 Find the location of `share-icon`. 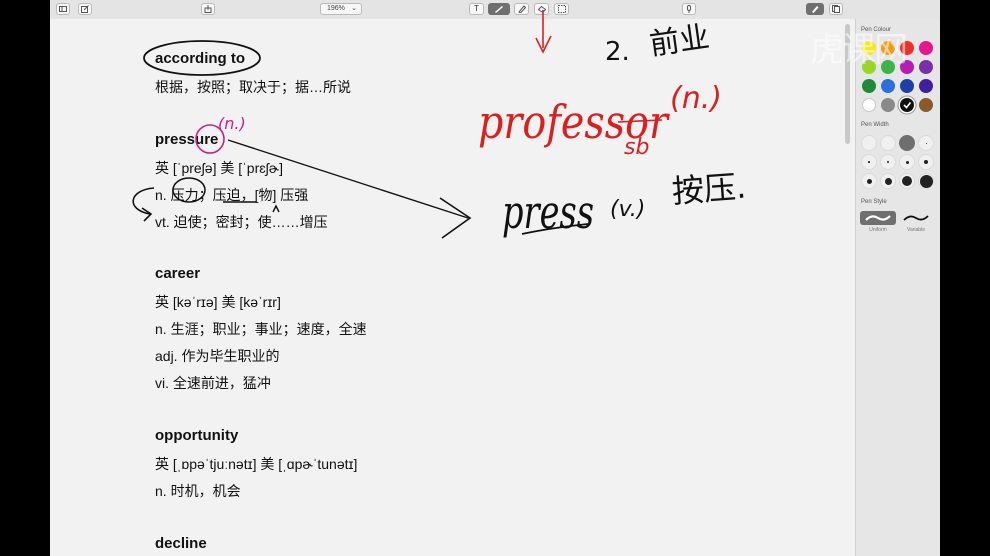

share-icon is located at coordinates (208, 9).